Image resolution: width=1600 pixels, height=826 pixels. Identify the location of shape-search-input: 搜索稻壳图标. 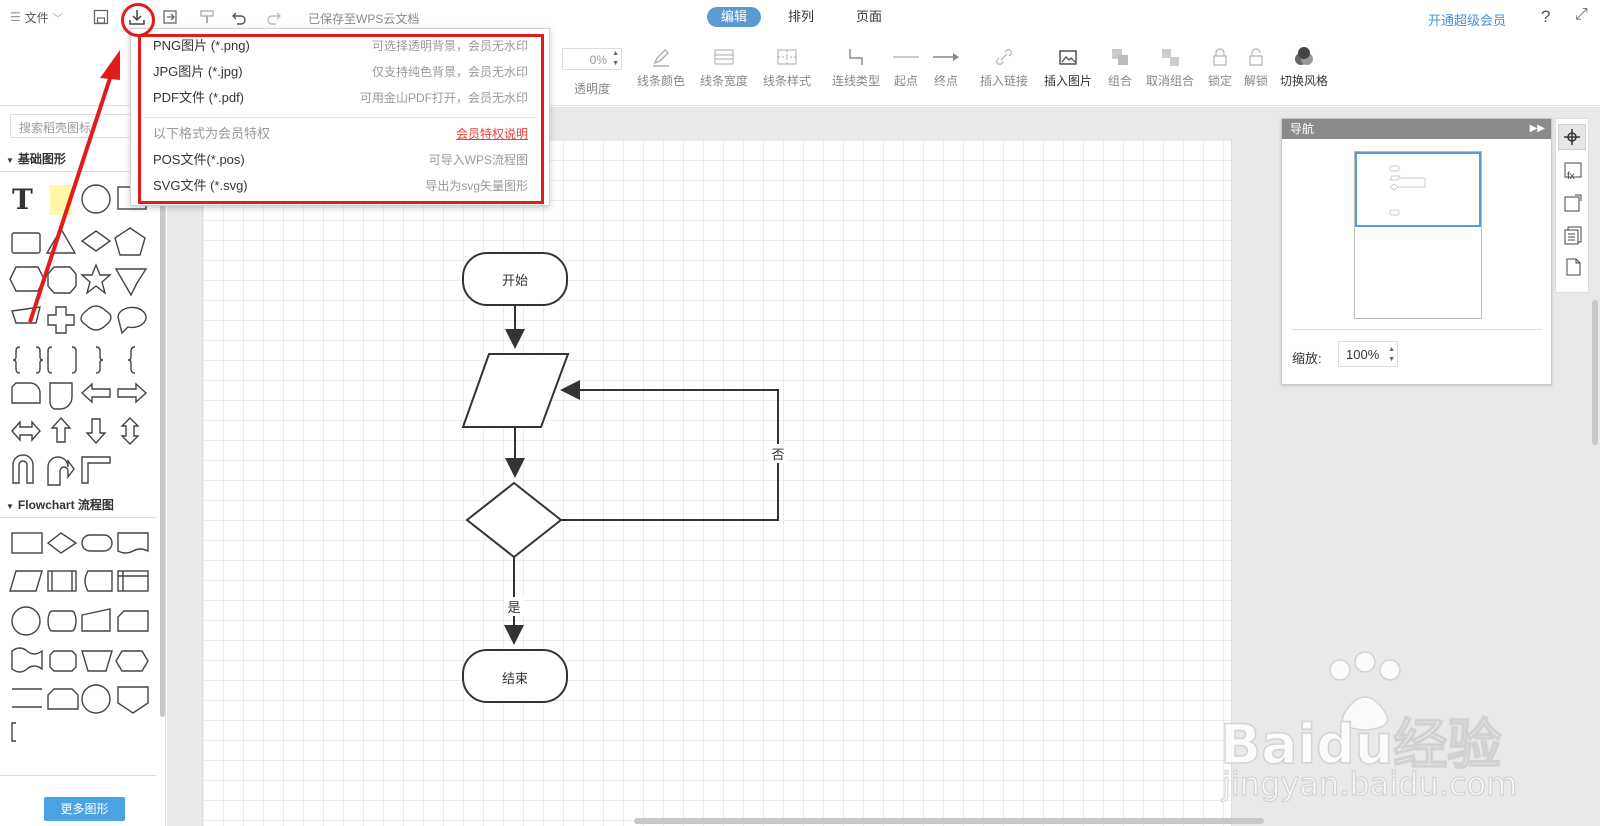
(74, 126).